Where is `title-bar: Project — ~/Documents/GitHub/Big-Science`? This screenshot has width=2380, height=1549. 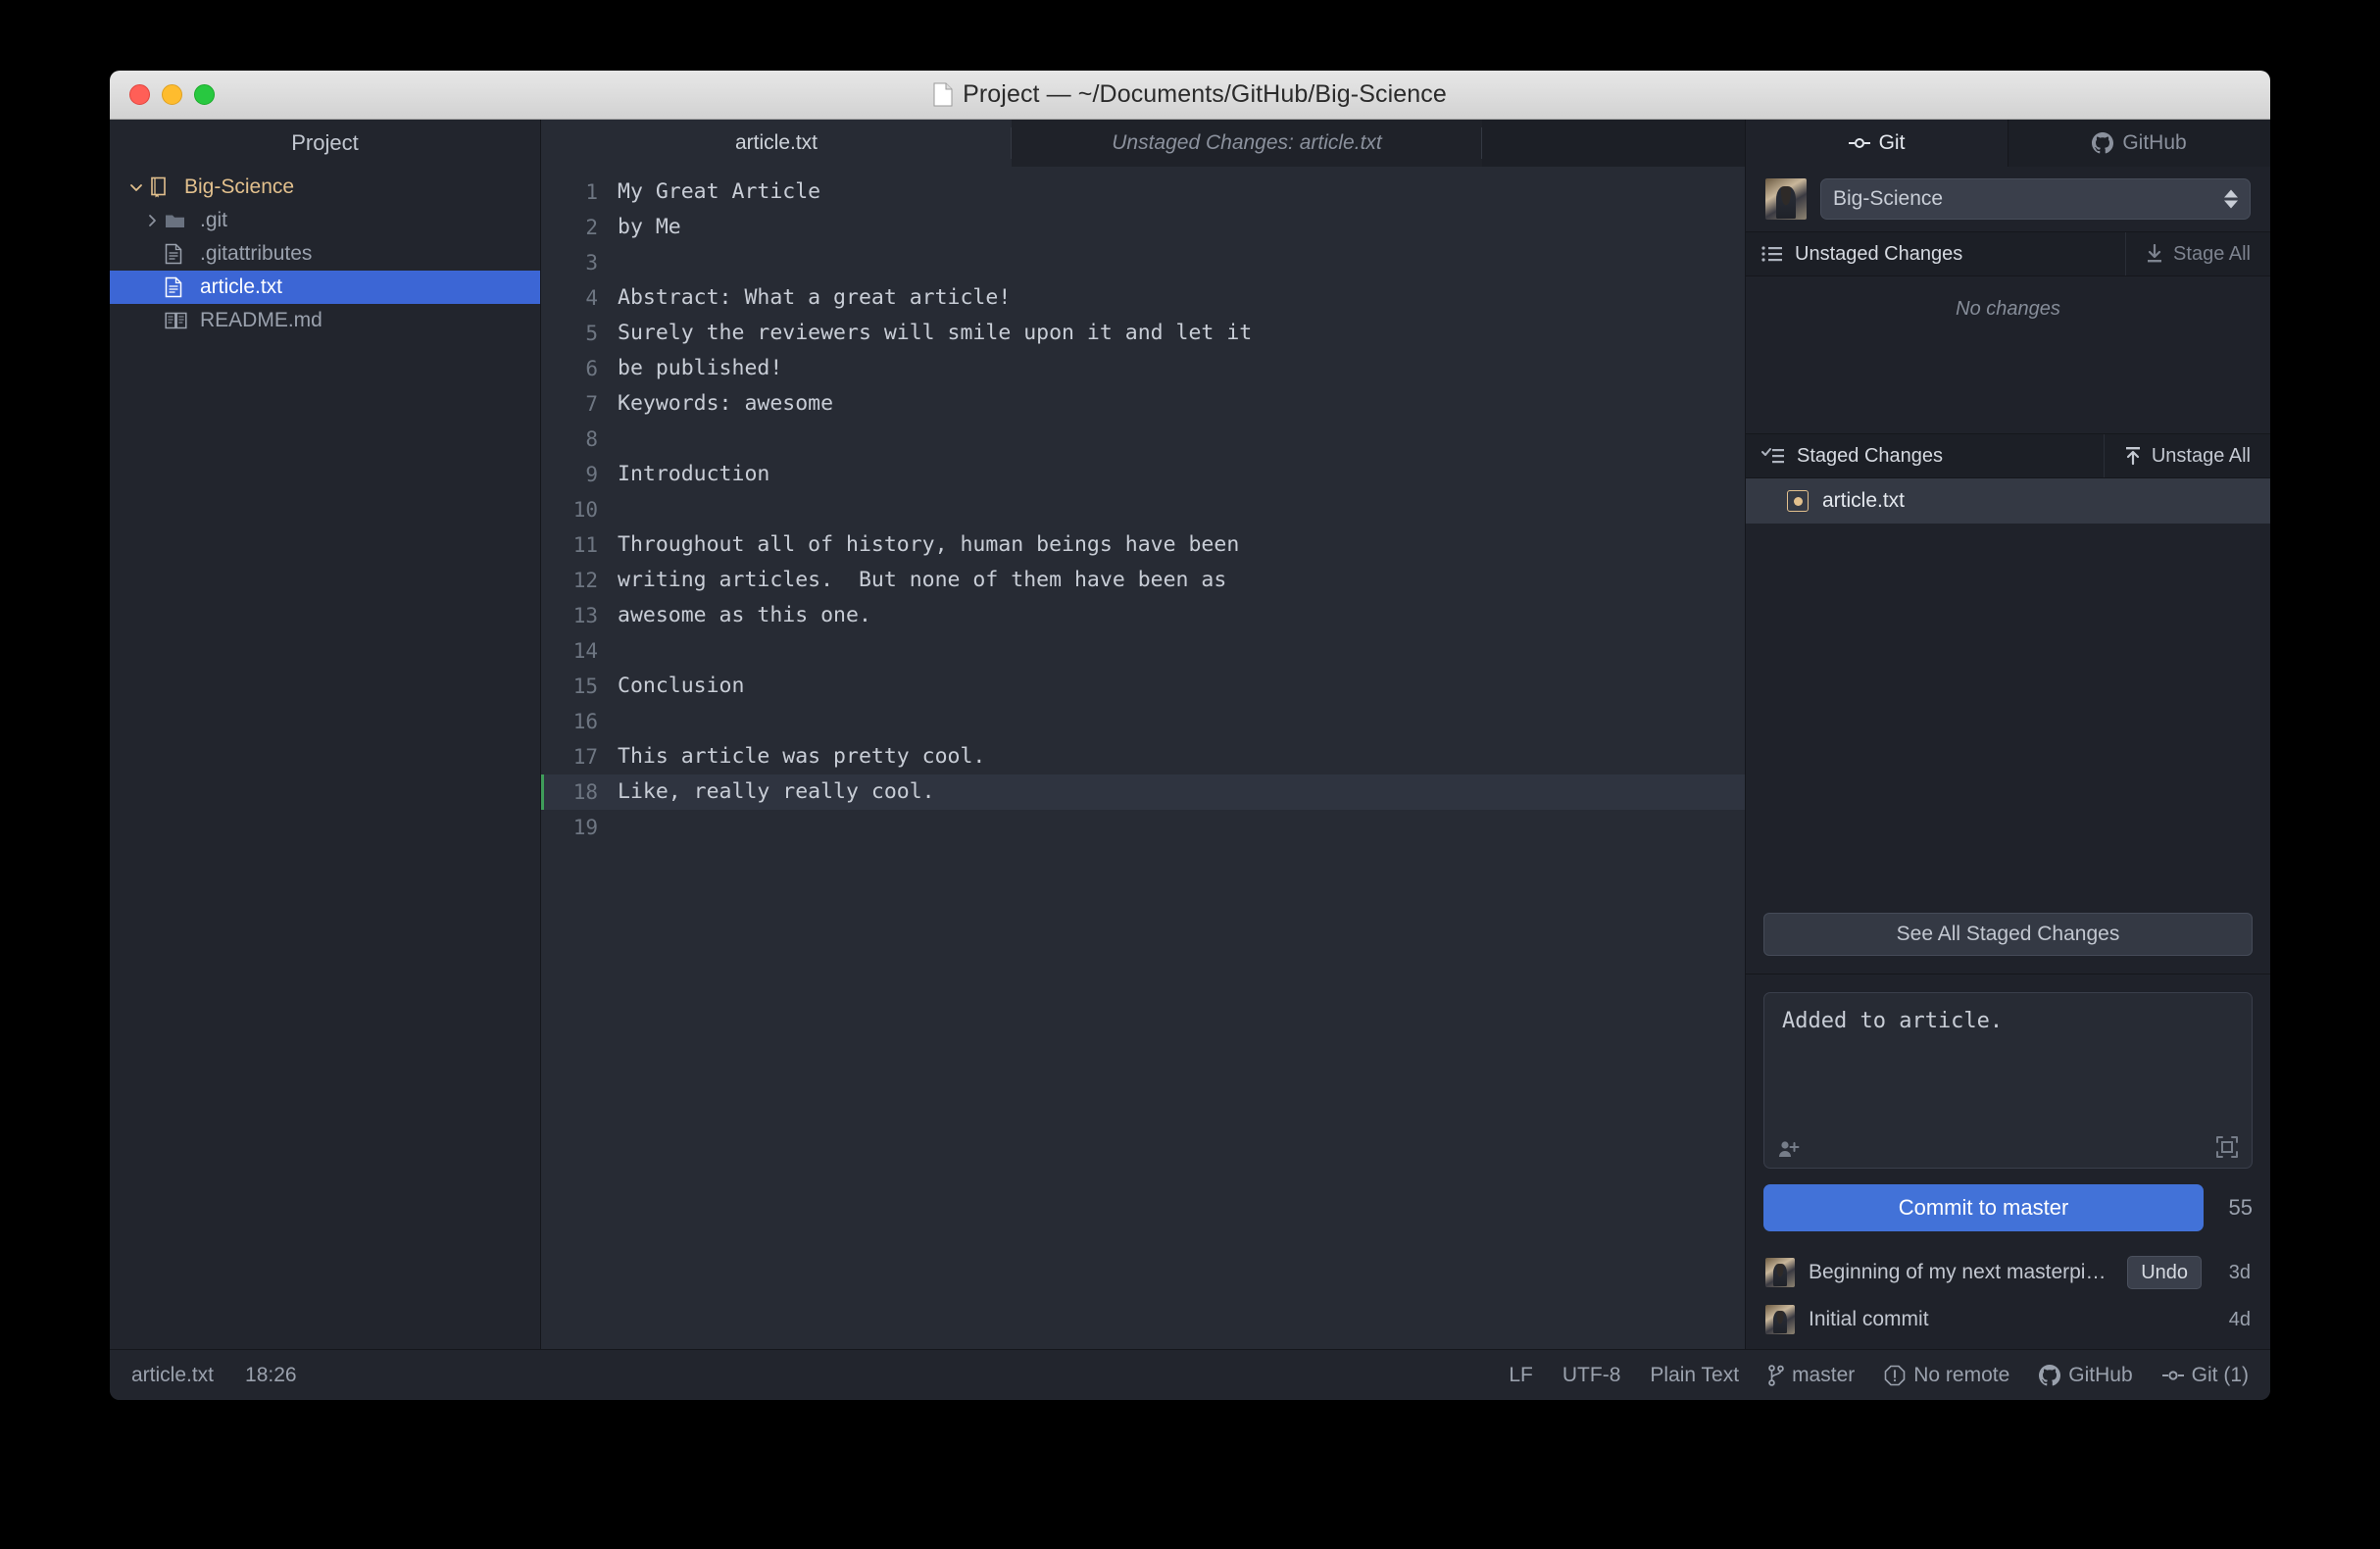 title-bar: Project — ~/Documents/GitHub/Big-Science is located at coordinates (1190, 95).